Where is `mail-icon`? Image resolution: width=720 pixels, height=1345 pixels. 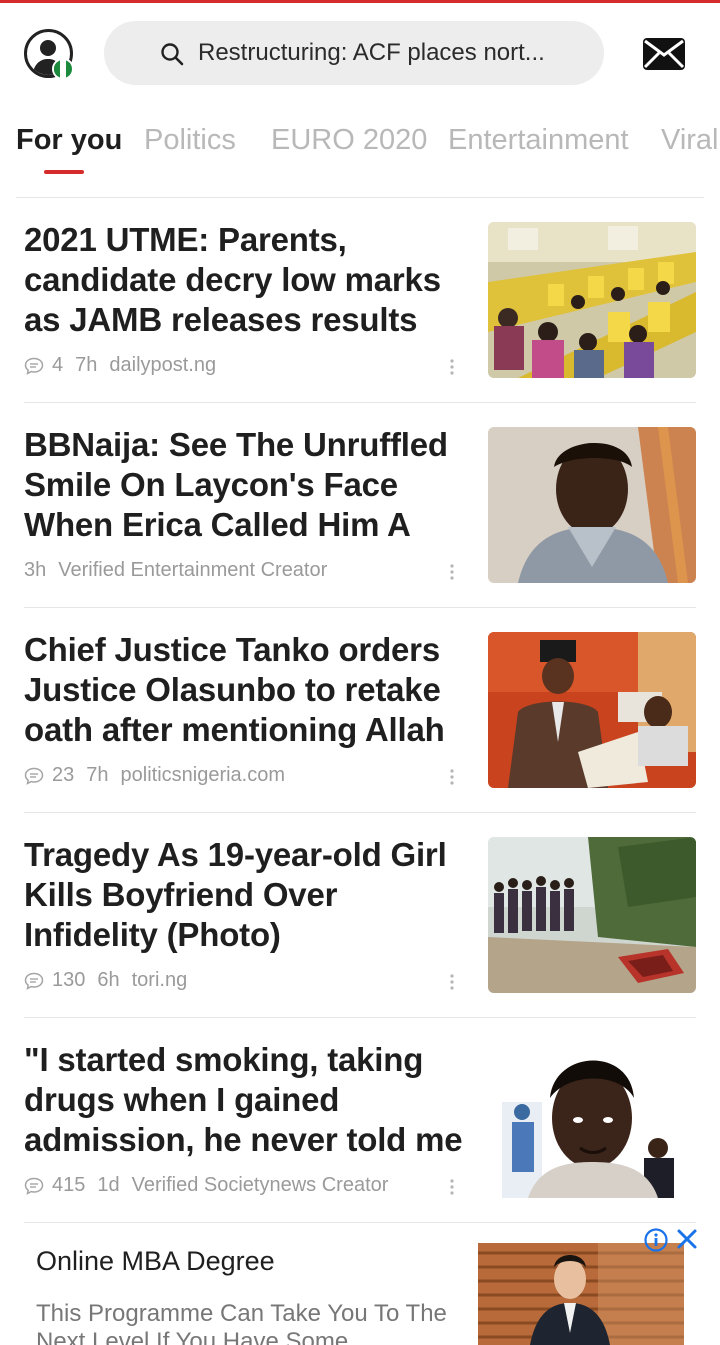 mail-icon is located at coordinates (664, 54).